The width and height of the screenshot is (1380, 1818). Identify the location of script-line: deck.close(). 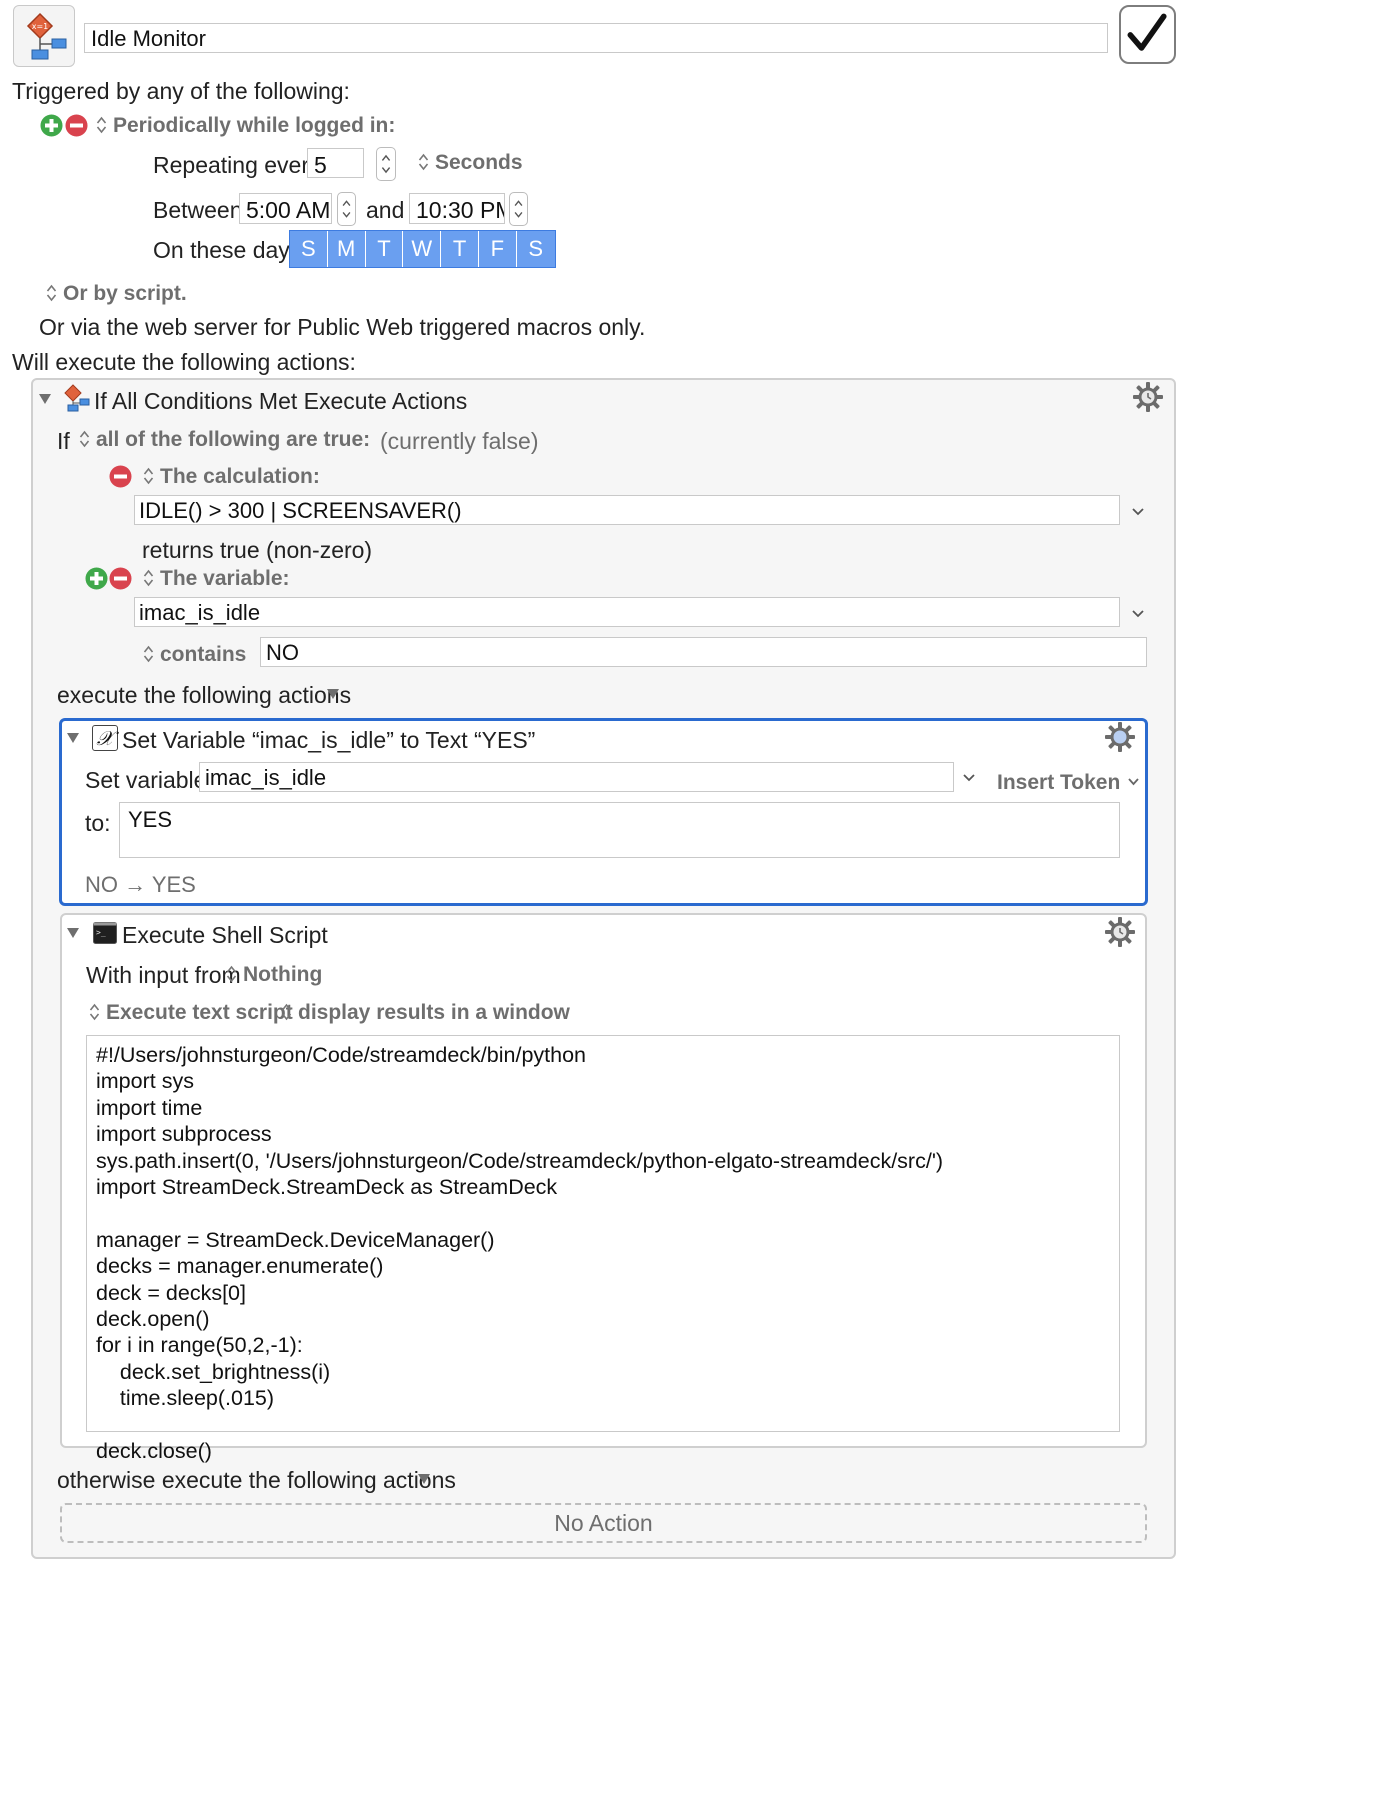
(154, 1450).